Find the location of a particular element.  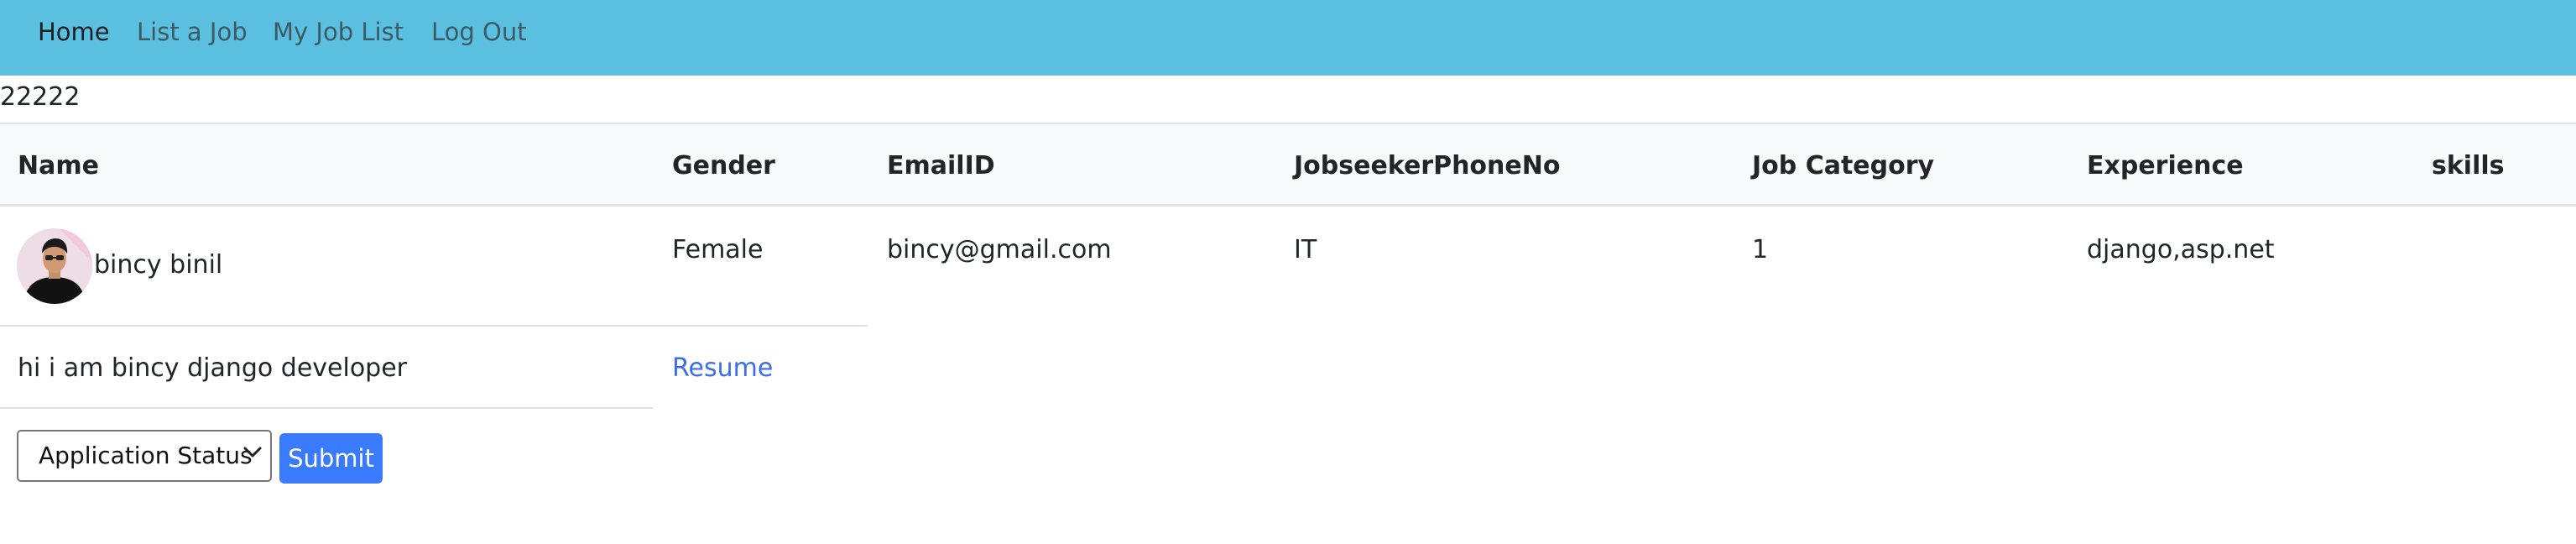

resume-link: Resume is located at coordinates (722, 368).